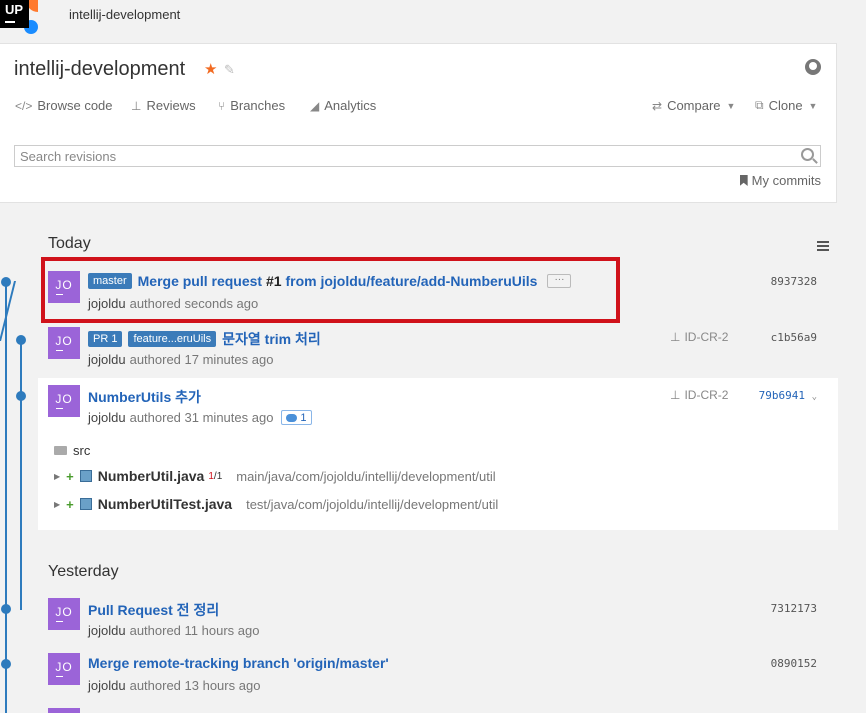 The image size is (866, 713). Describe the element at coordinates (807, 154) in the screenshot. I see `search-icon` at that location.